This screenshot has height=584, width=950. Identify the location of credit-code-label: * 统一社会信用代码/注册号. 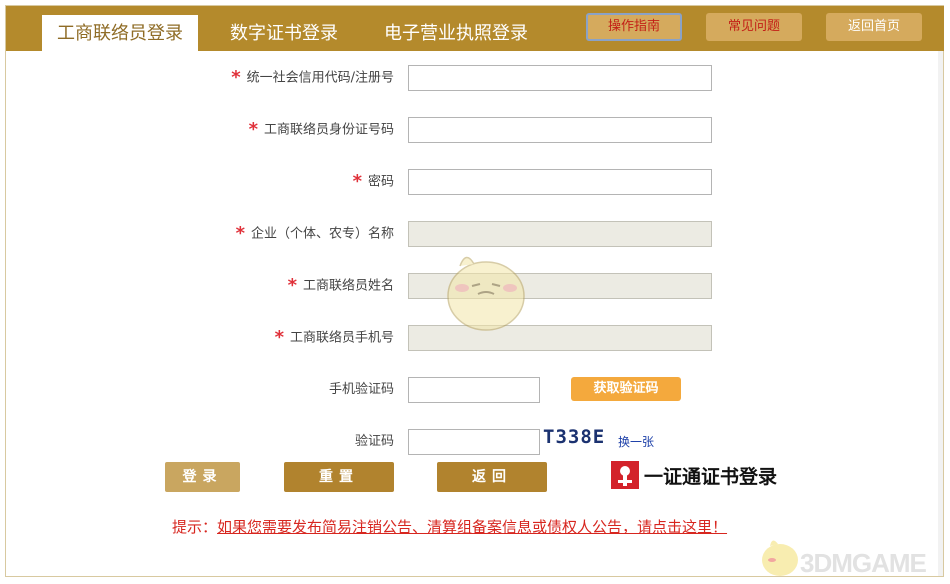
(312, 77).